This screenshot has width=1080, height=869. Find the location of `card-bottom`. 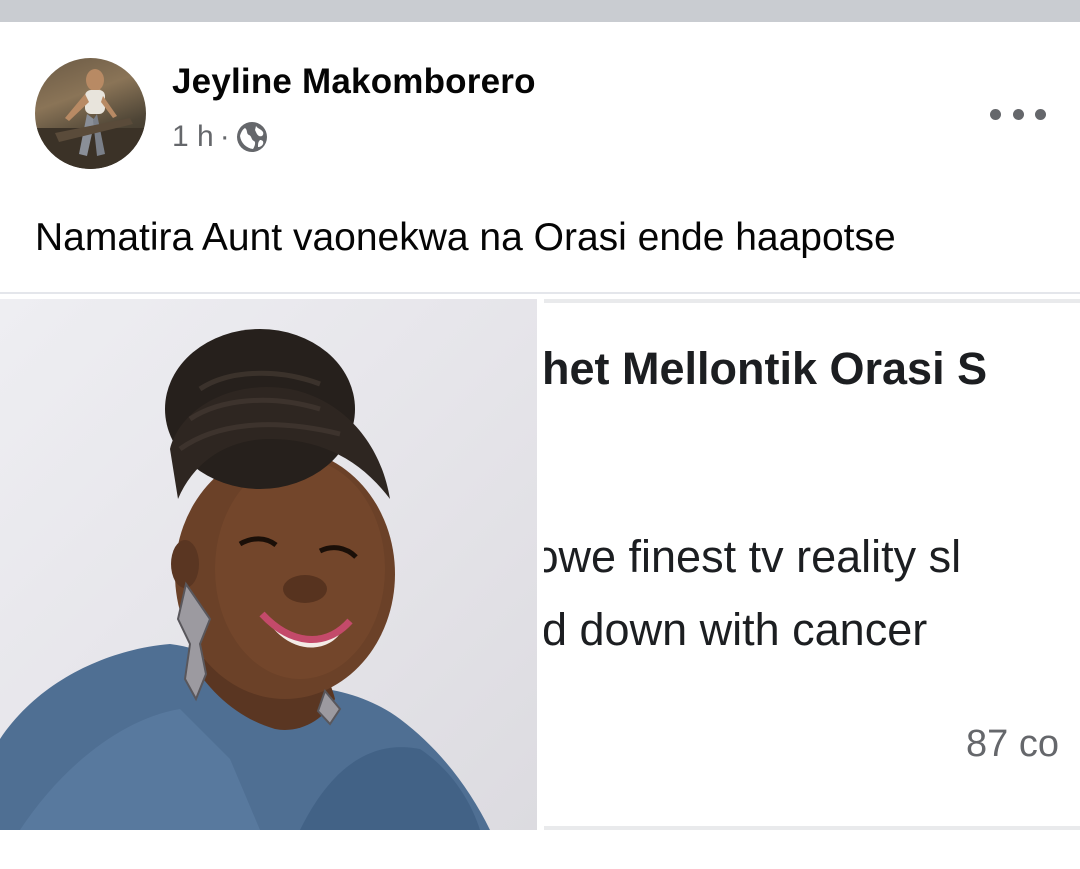

card-bottom is located at coordinates (540, 849).